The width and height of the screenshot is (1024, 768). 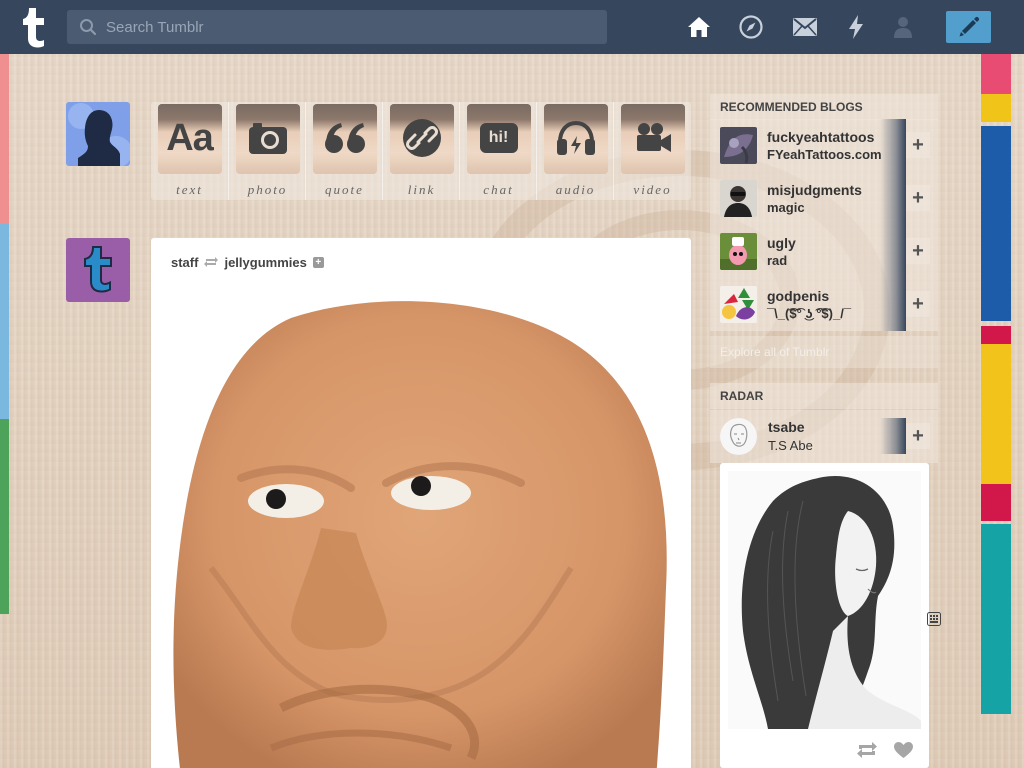 What do you see at coordinates (777, 260) in the screenshot?
I see `blog-title: rad` at bounding box center [777, 260].